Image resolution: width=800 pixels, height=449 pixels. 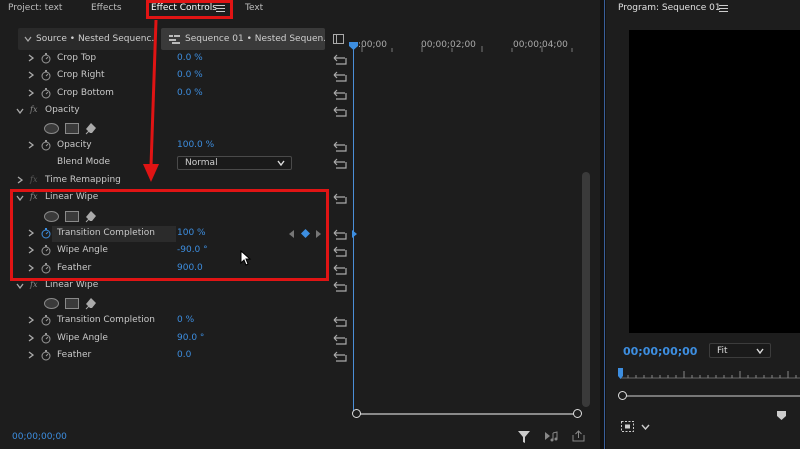 I want to click on playhead-handle, so click(x=353, y=46).